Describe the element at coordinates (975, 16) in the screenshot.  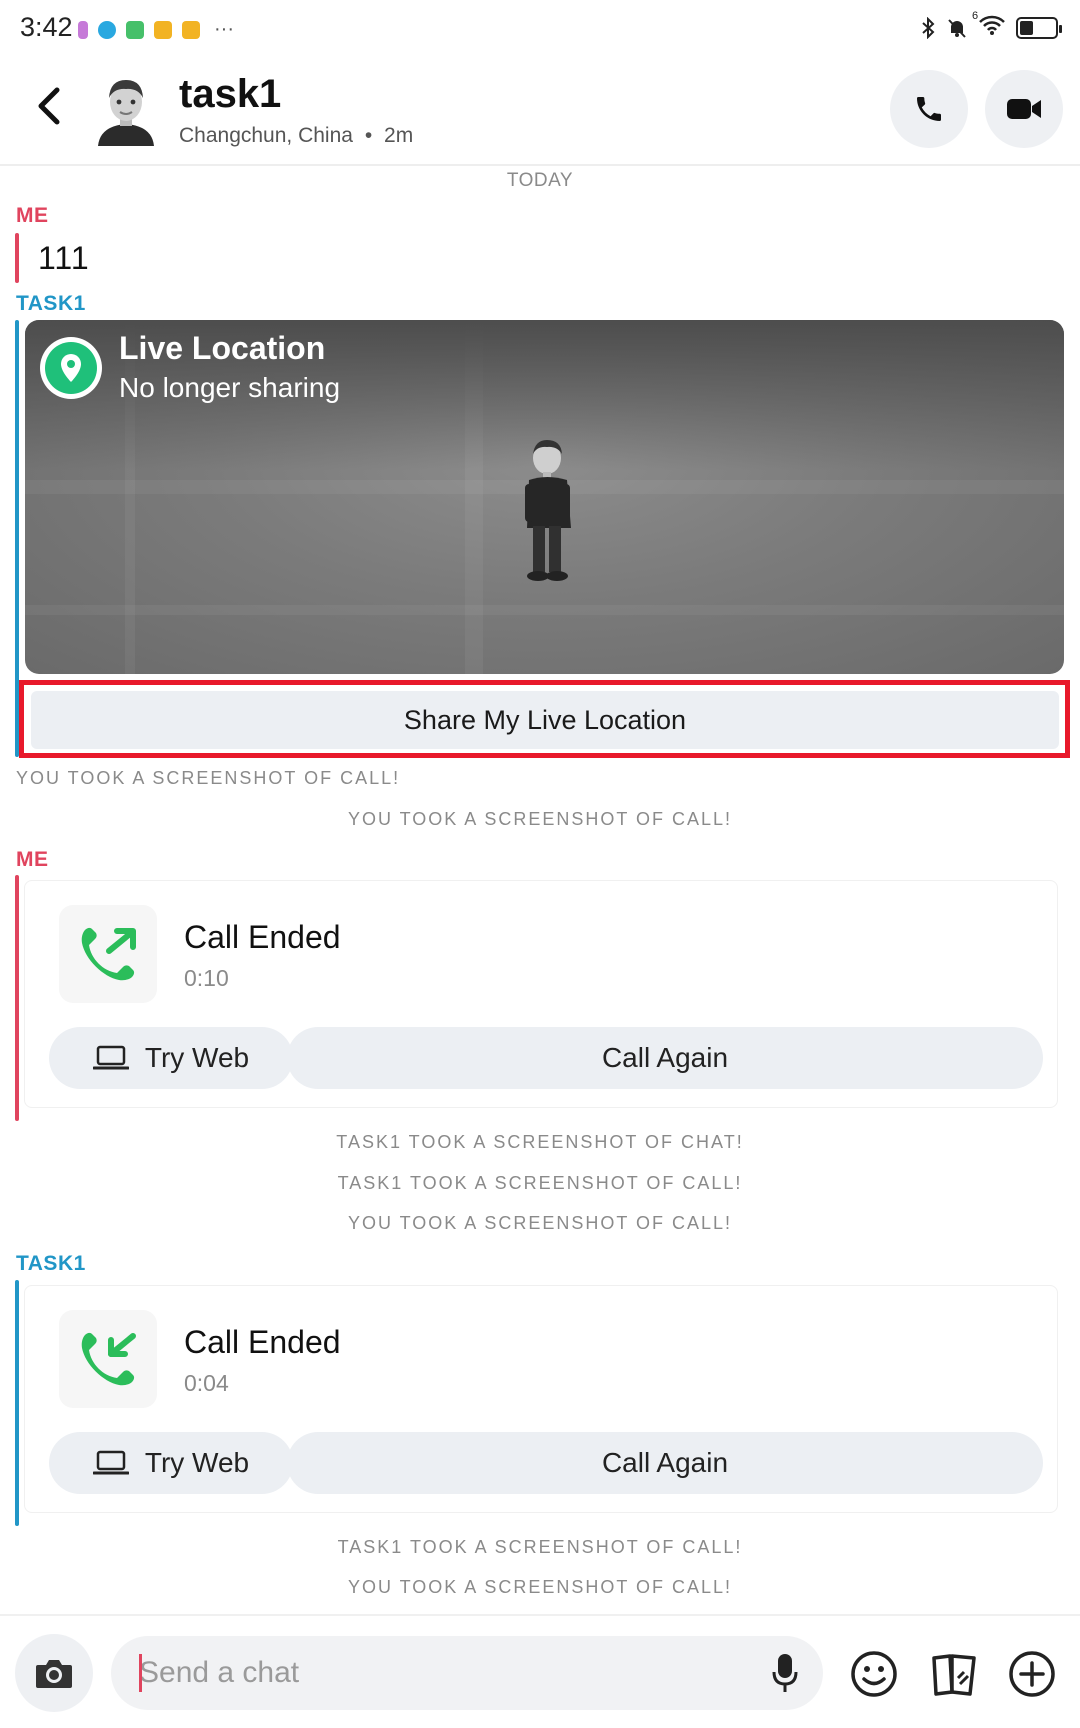
I see `wifi-badge: 6` at that location.